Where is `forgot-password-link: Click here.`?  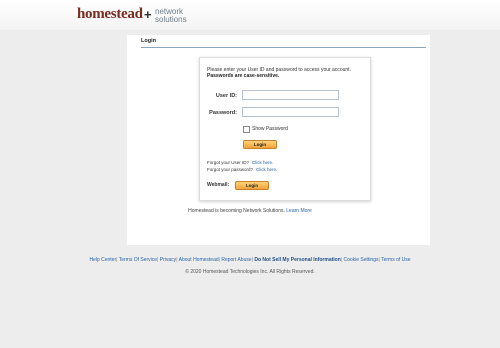
forgot-password-link: Click here. is located at coordinates (266, 169).